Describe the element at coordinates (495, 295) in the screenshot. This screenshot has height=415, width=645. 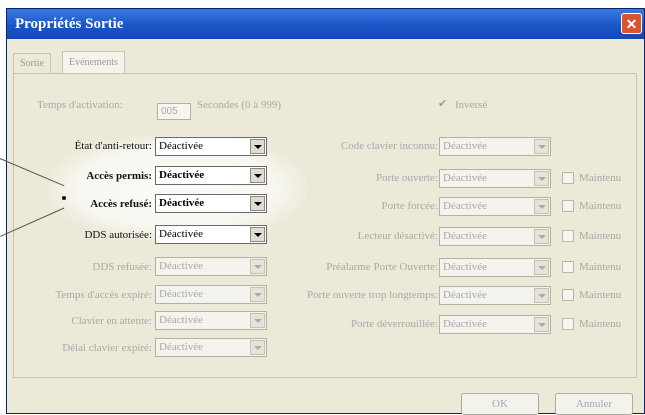
I see `door-open-too-long-select: Déactivée` at that location.